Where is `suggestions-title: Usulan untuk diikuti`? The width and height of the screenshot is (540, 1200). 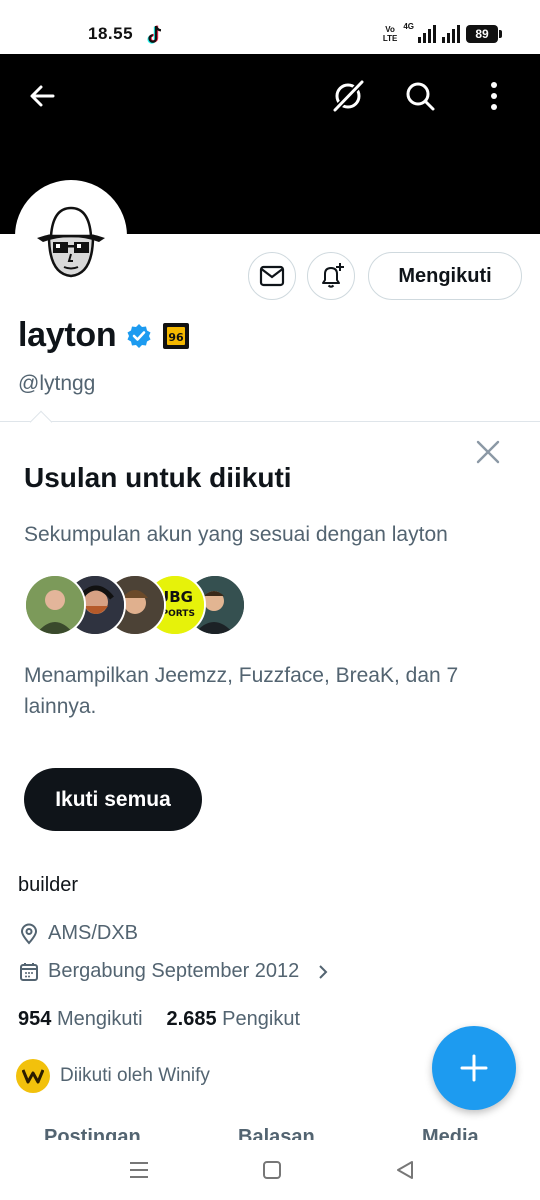 suggestions-title: Usulan untuk diikuti is located at coordinates (158, 477).